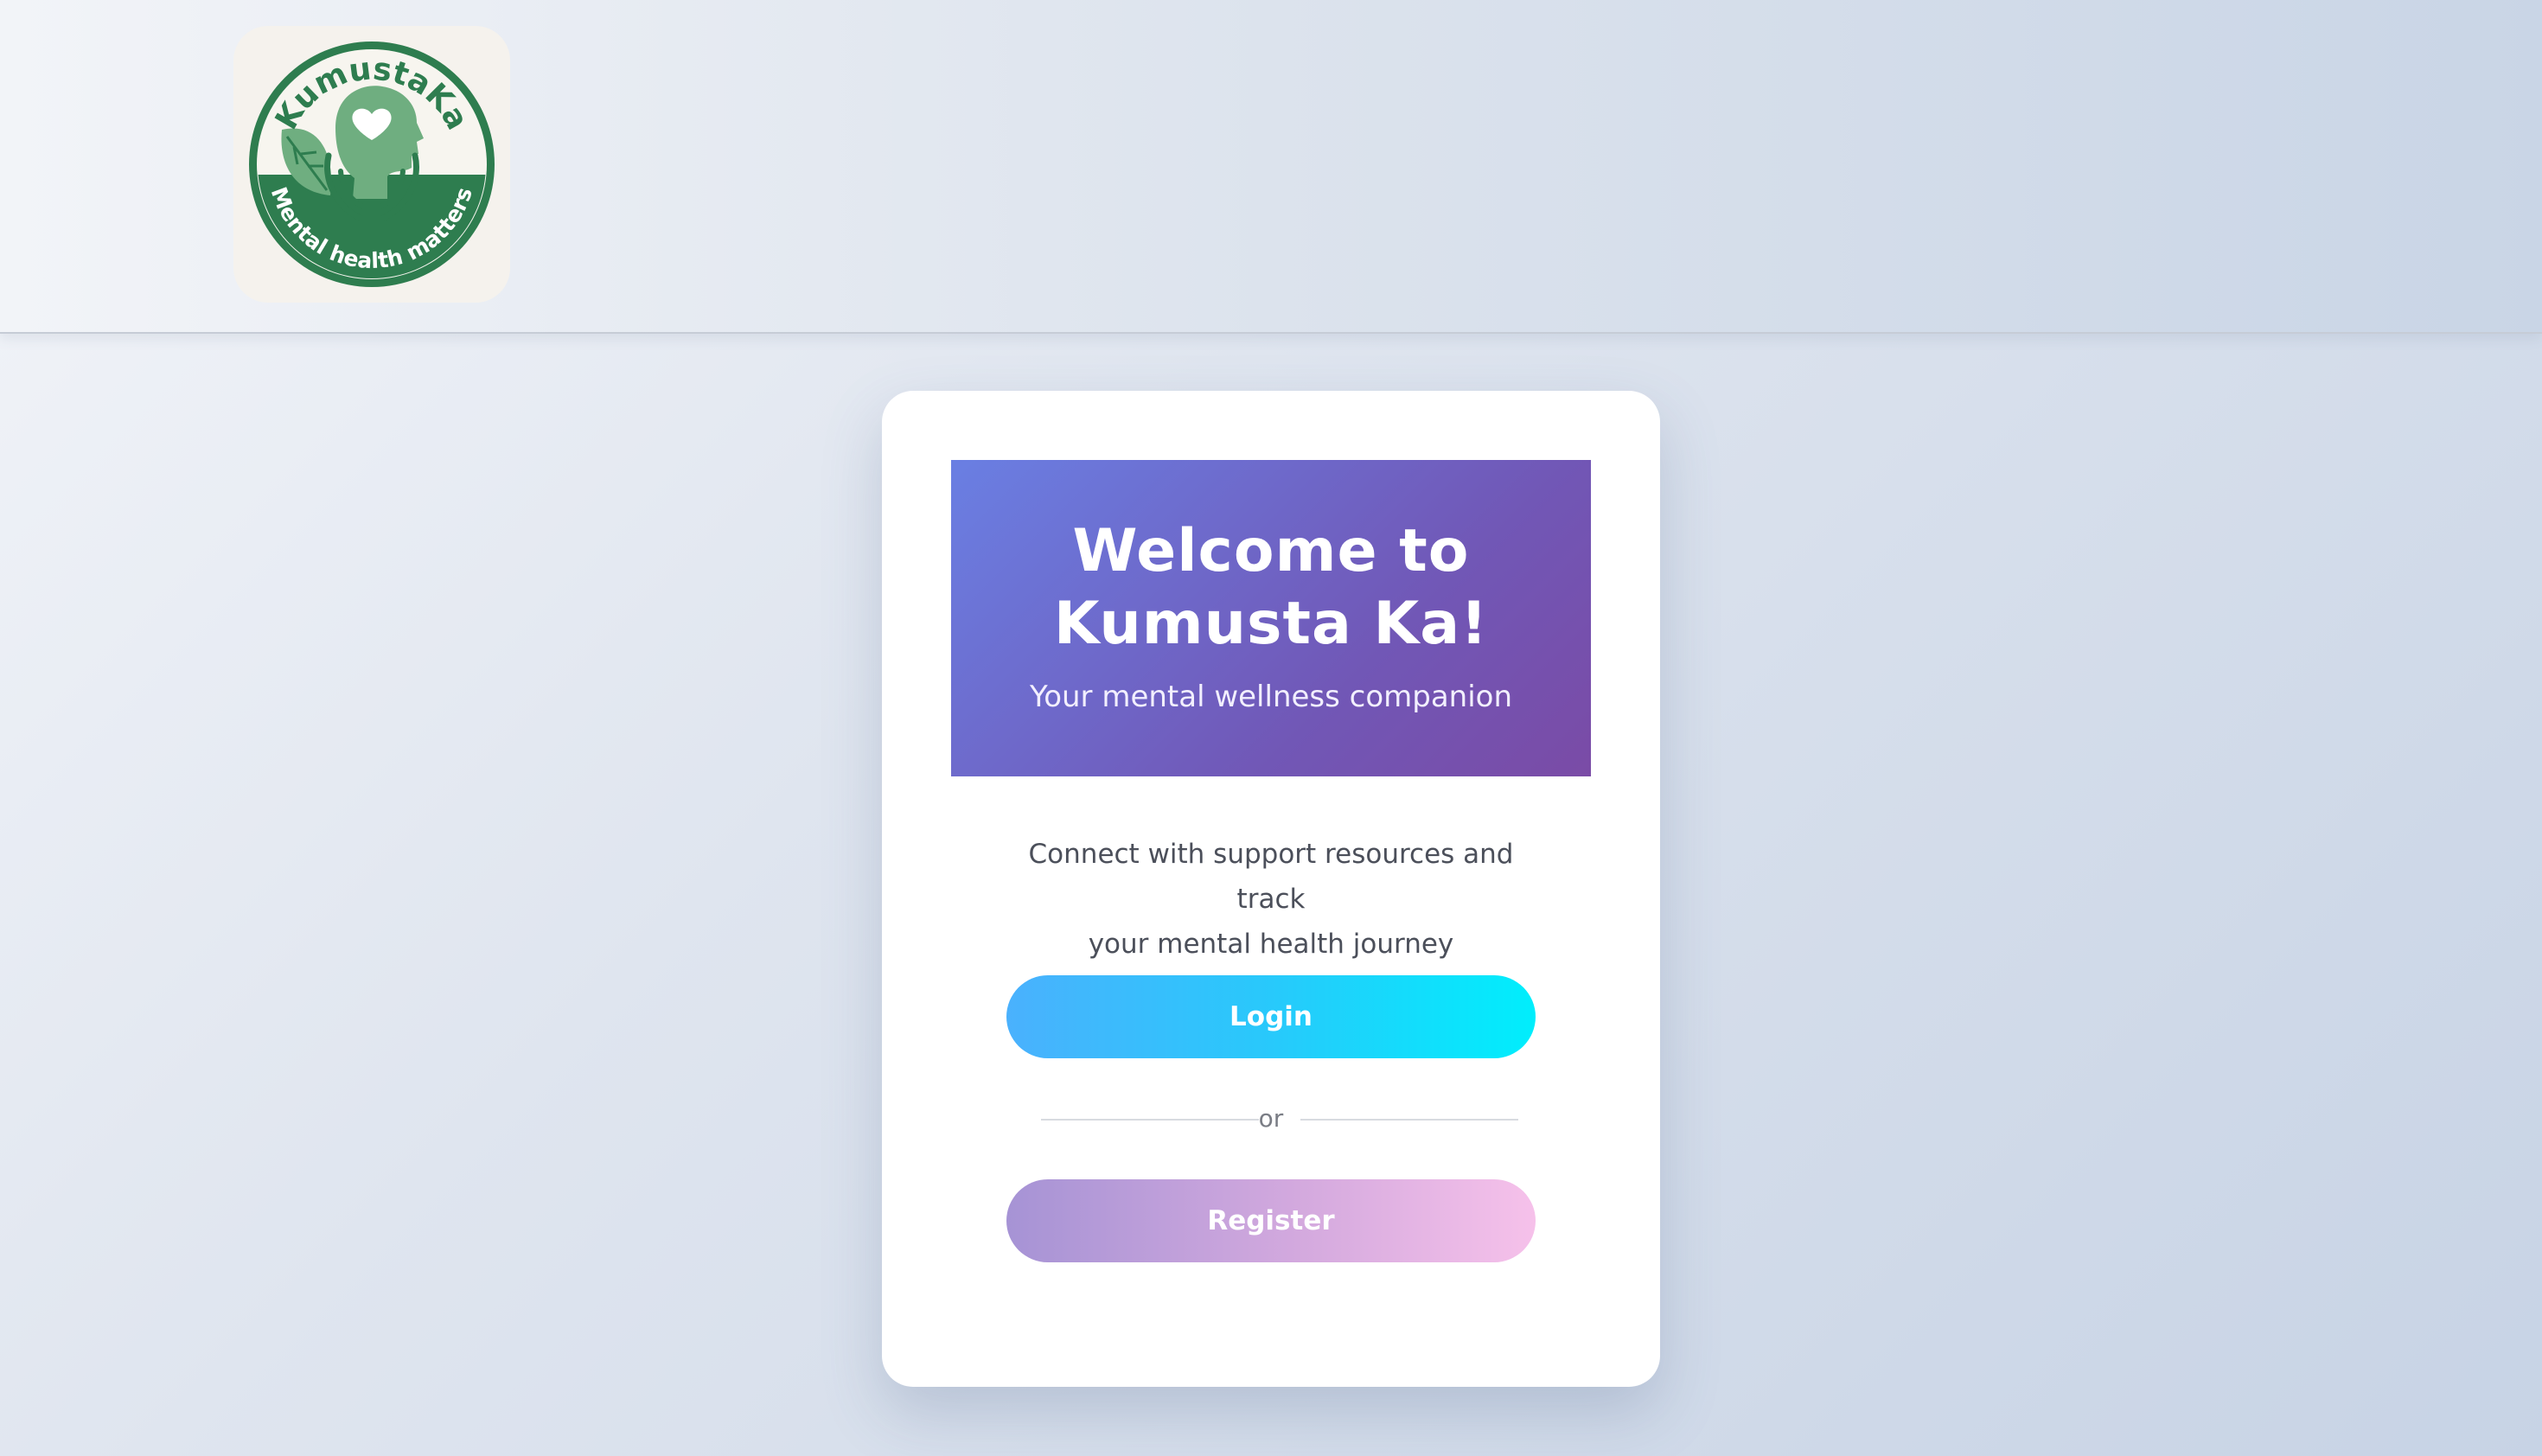 This screenshot has width=2542, height=1456. What do you see at coordinates (1271, 624) in the screenshot?
I see `title-line-2: Kumusta Ka!` at bounding box center [1271, 624].